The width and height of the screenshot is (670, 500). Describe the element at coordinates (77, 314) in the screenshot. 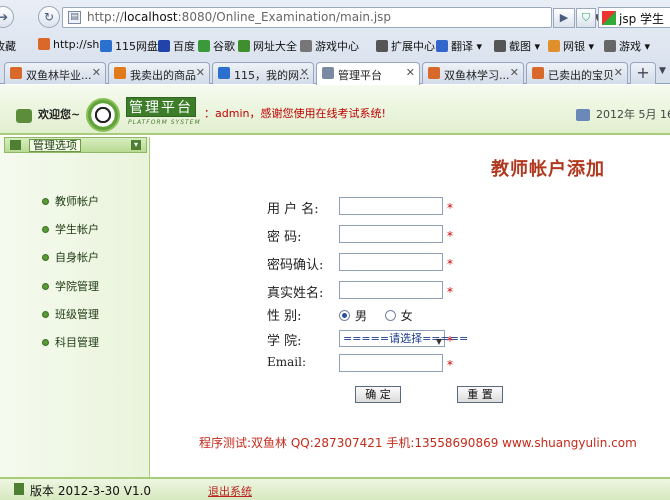

I see `sidebar-item-label: 班级管理` at that location.